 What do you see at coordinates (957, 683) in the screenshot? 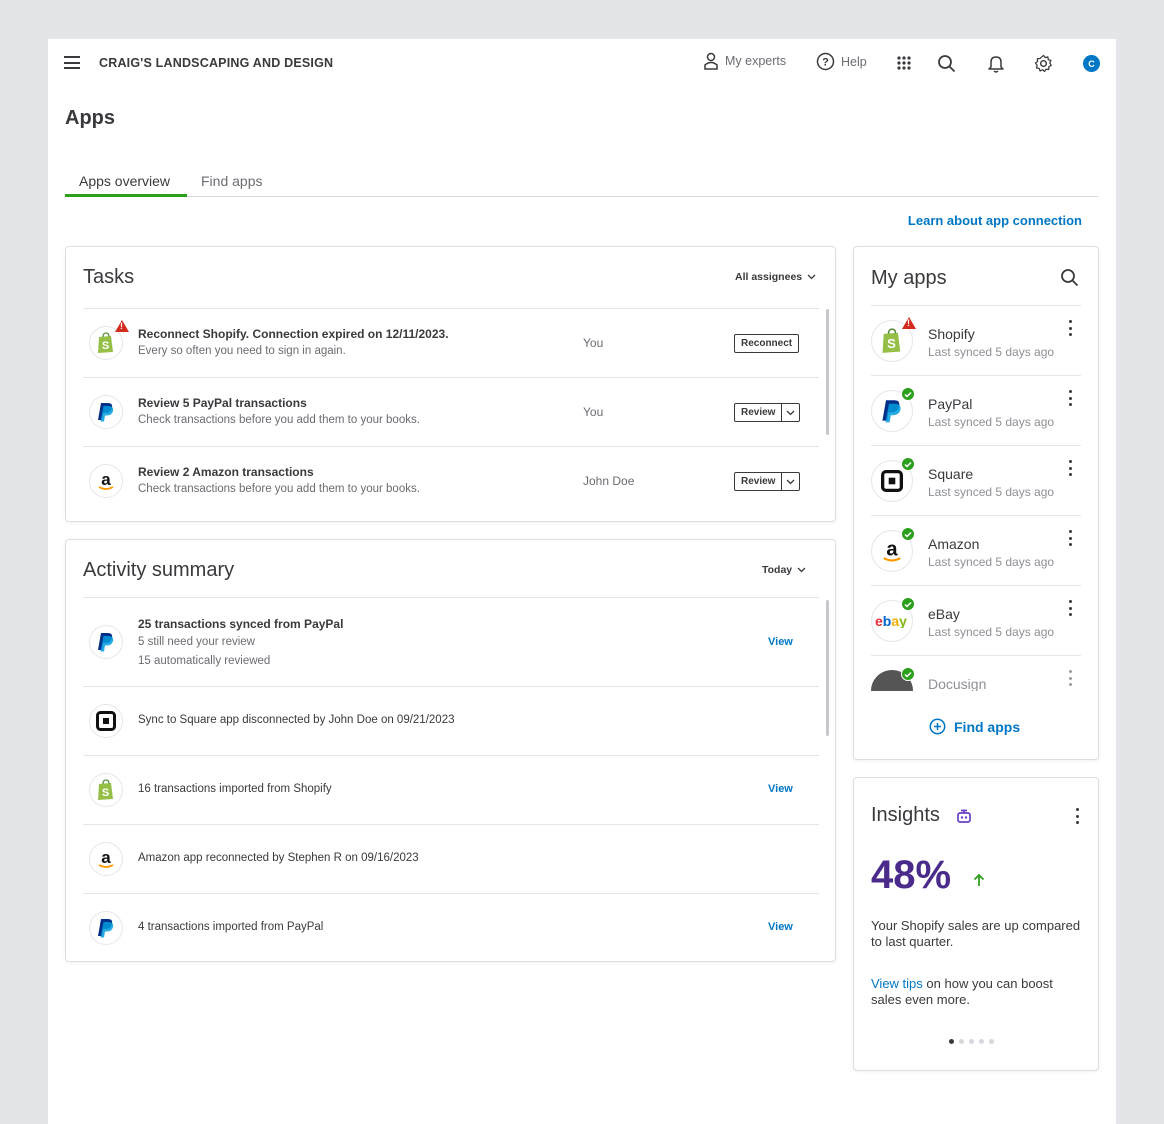
I see `app-name: Docusign` at bounding box center [957, 683].